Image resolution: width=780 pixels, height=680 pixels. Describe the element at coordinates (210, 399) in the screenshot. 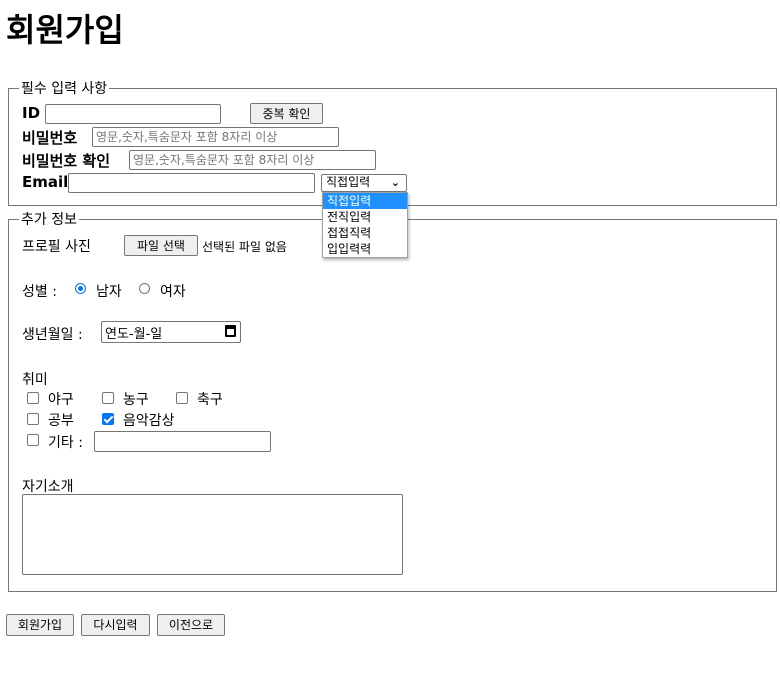

I see `hobby-label-item: 축구` at that location.